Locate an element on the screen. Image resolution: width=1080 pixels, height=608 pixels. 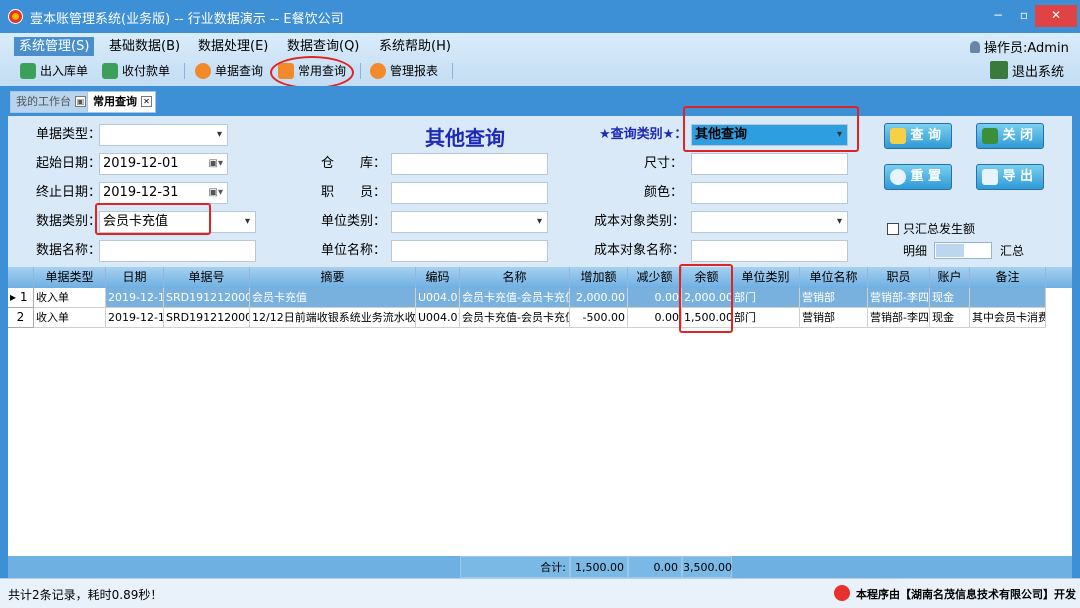
end-date-field: 2019-12-31 is located at coordinates (163, 193).